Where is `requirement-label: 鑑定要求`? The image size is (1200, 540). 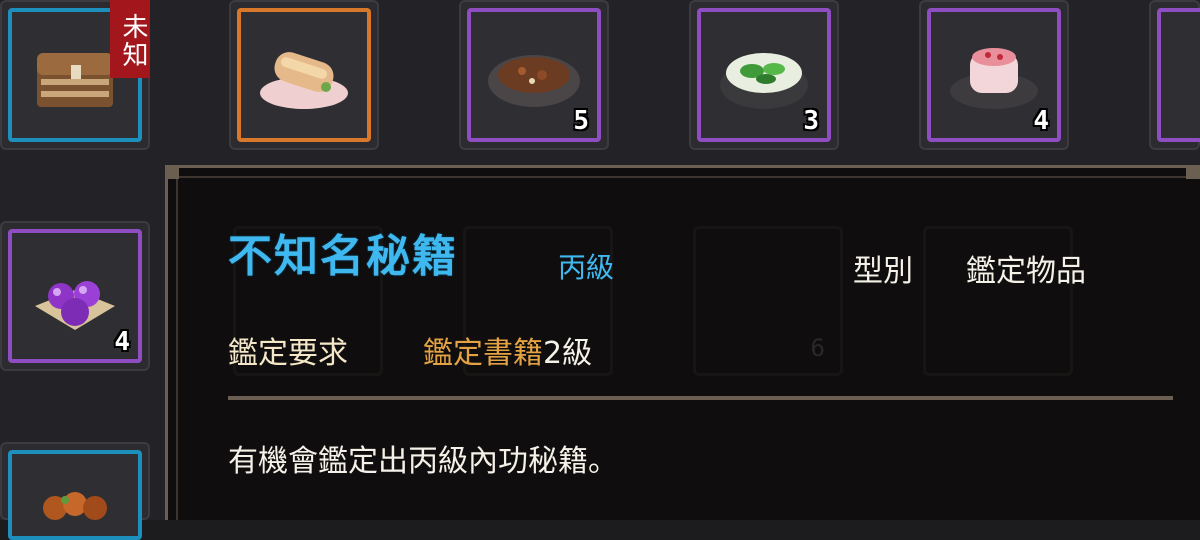
requirement-label: 鑑定要求 is located at coordinates (288, 353).